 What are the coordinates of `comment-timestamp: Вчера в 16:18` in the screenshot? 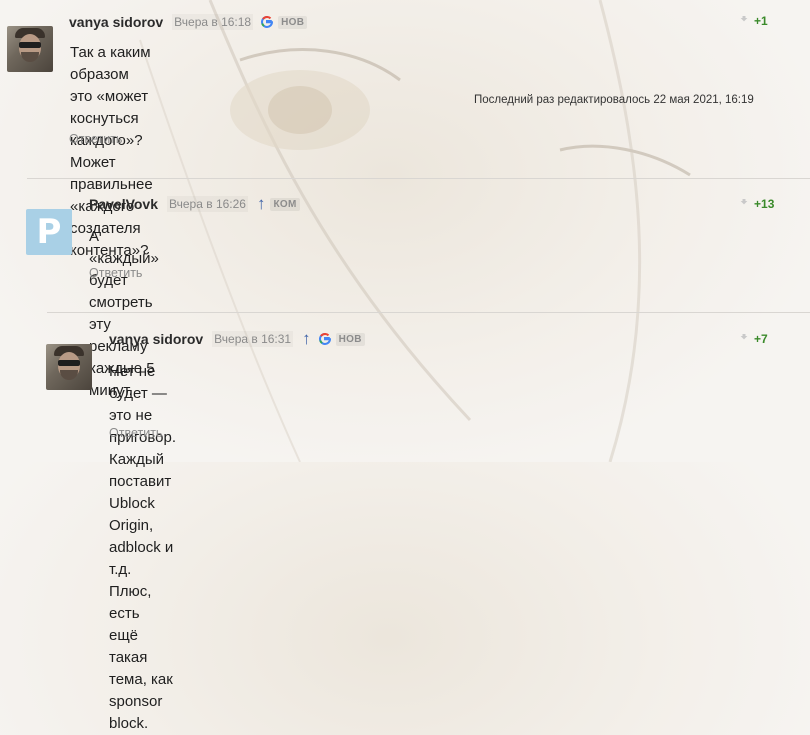 It's located at (212, 22).